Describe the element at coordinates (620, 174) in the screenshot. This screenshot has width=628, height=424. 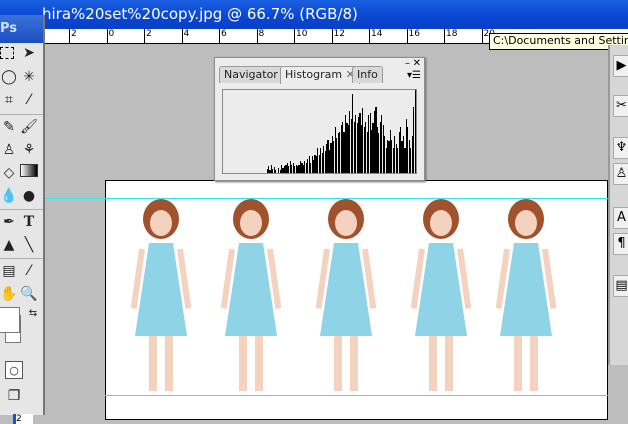
I see `clone-source-icon: ♙` at that location.